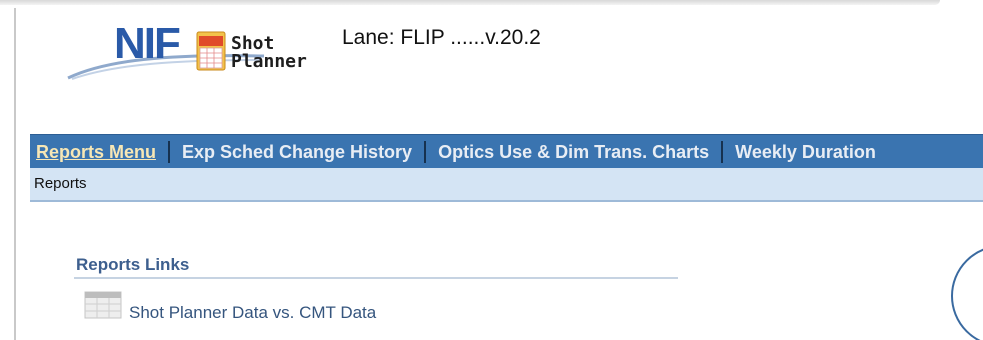 The width and height of the screenshot is (983, 340). Describe the element at coordinates (252, 313) in the screenshot. I see `link-shot-planner-vs-cmt: Shot Planner Data vs. CMT Data` at that location.